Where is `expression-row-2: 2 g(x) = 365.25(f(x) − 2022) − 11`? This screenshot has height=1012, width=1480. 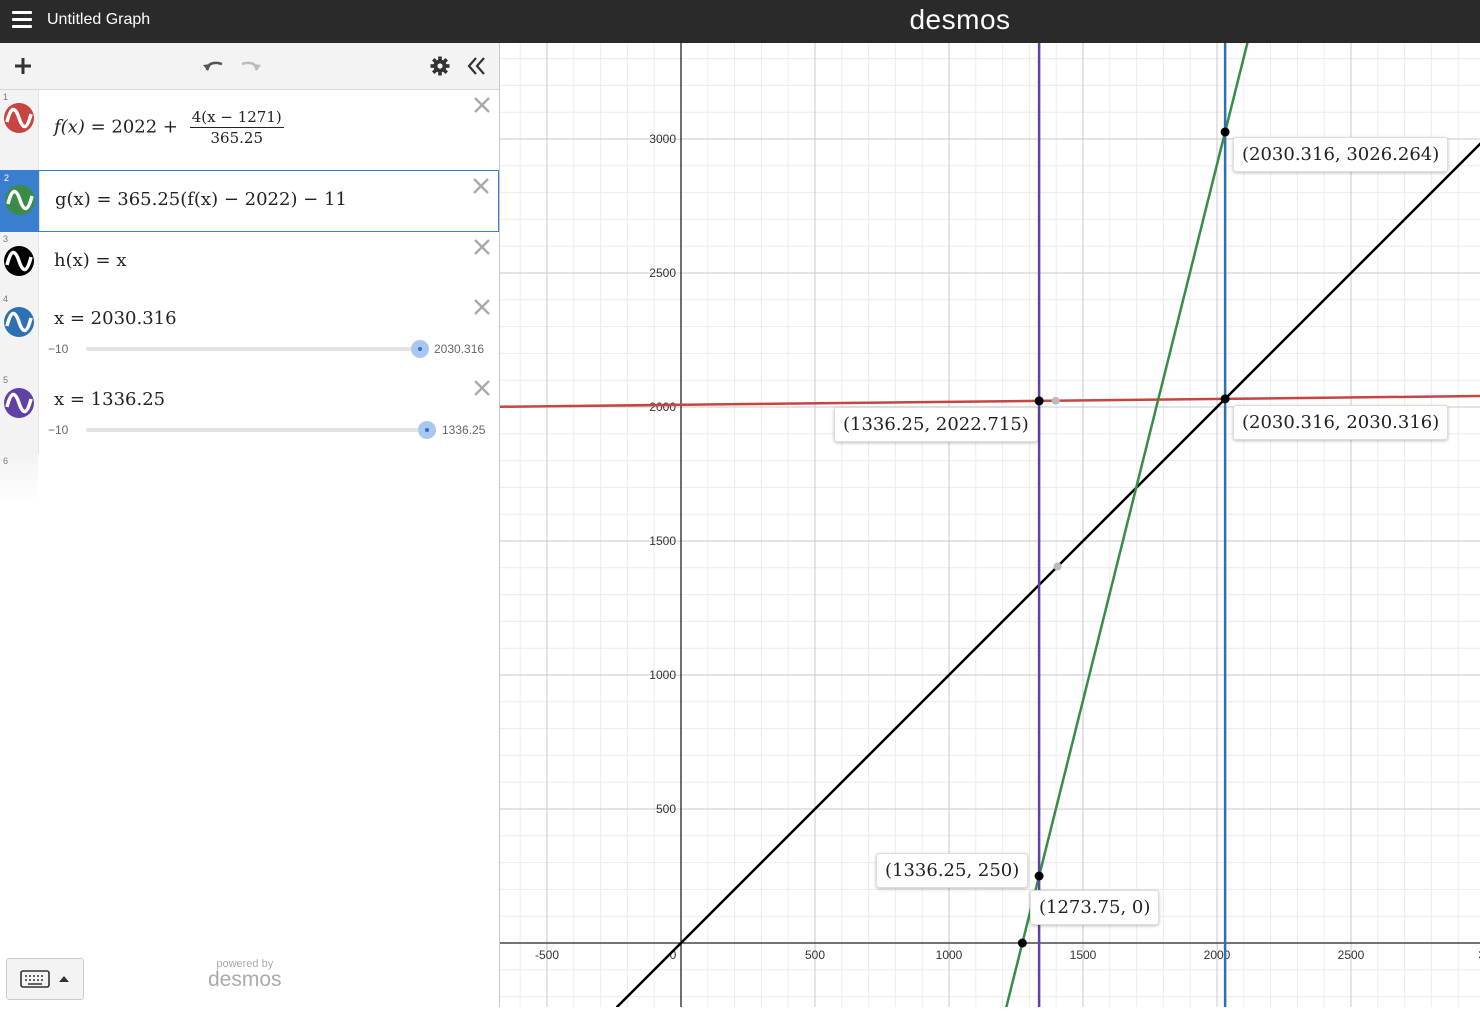 expression-row-2: 2 g(x) = 365.25(f(x) − 2022) − 11 is located at coordinates (249, 201).